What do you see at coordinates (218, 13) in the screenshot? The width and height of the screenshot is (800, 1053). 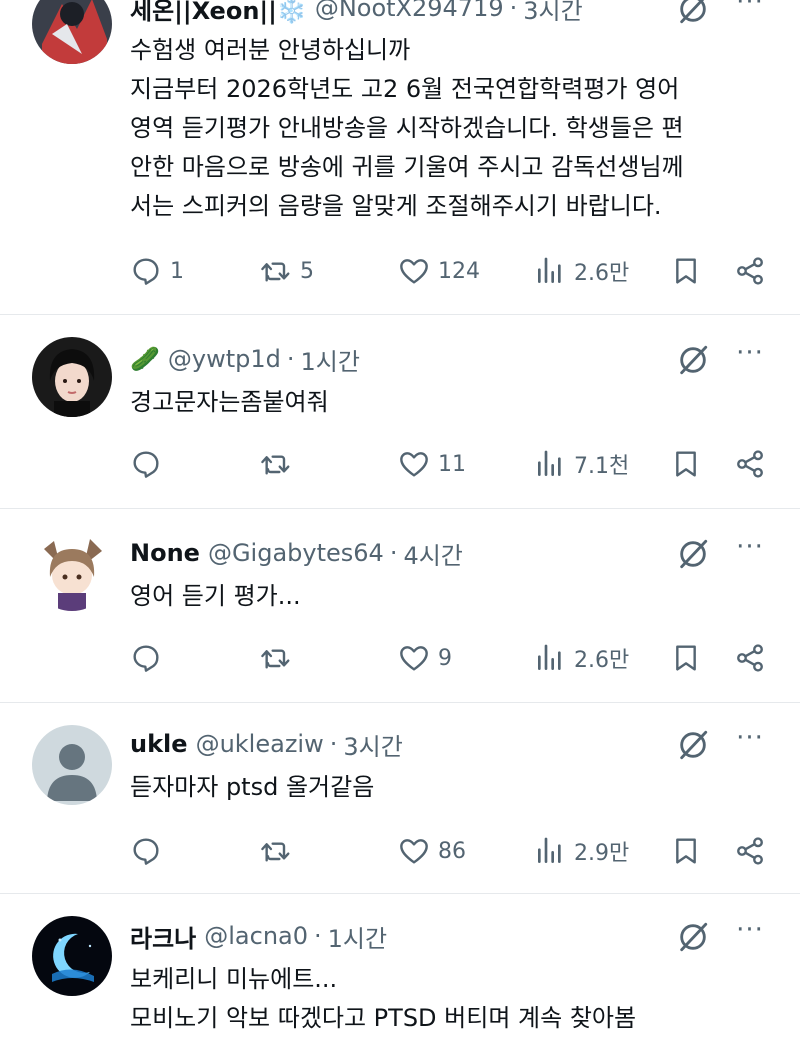 I see `display-name: 세온||Xeon||❄️` at bounding box center [218, 13].